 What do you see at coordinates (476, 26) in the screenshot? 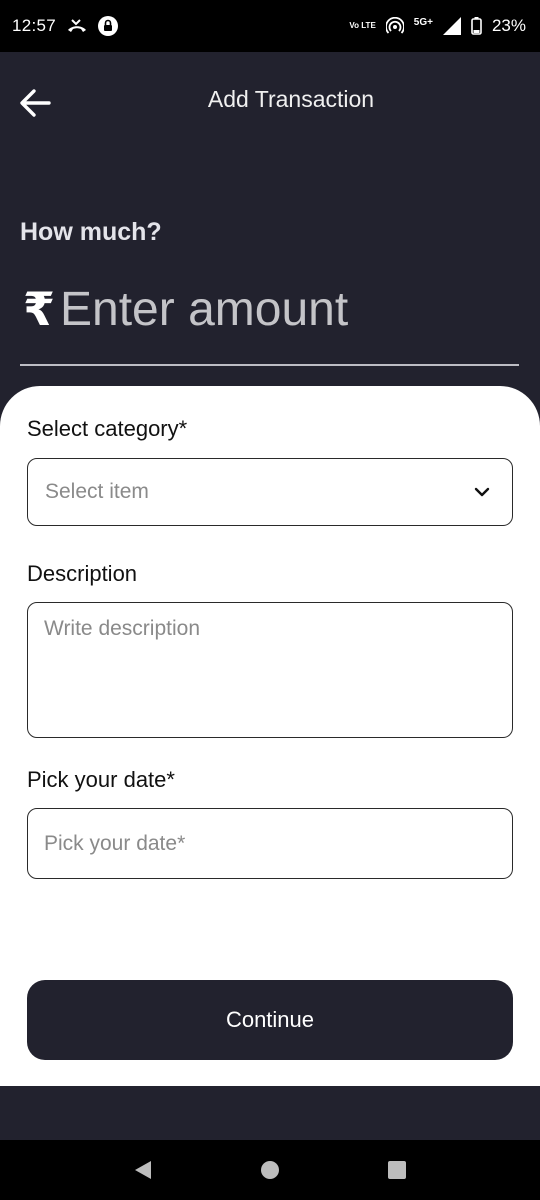
I see `battery-icon` at bounding box center [476, 26].